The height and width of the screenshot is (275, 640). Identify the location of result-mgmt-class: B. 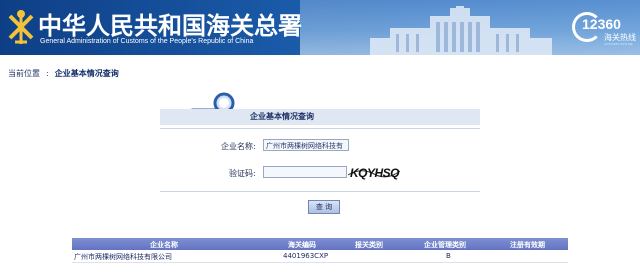
(448, 256).